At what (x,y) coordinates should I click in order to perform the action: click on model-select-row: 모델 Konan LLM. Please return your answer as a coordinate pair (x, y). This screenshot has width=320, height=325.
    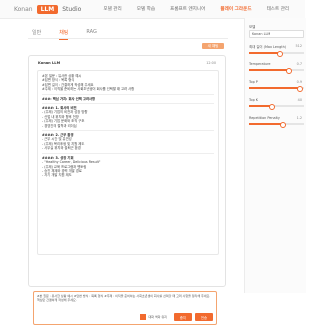
    Looking at the image, I should click on (276, 31).